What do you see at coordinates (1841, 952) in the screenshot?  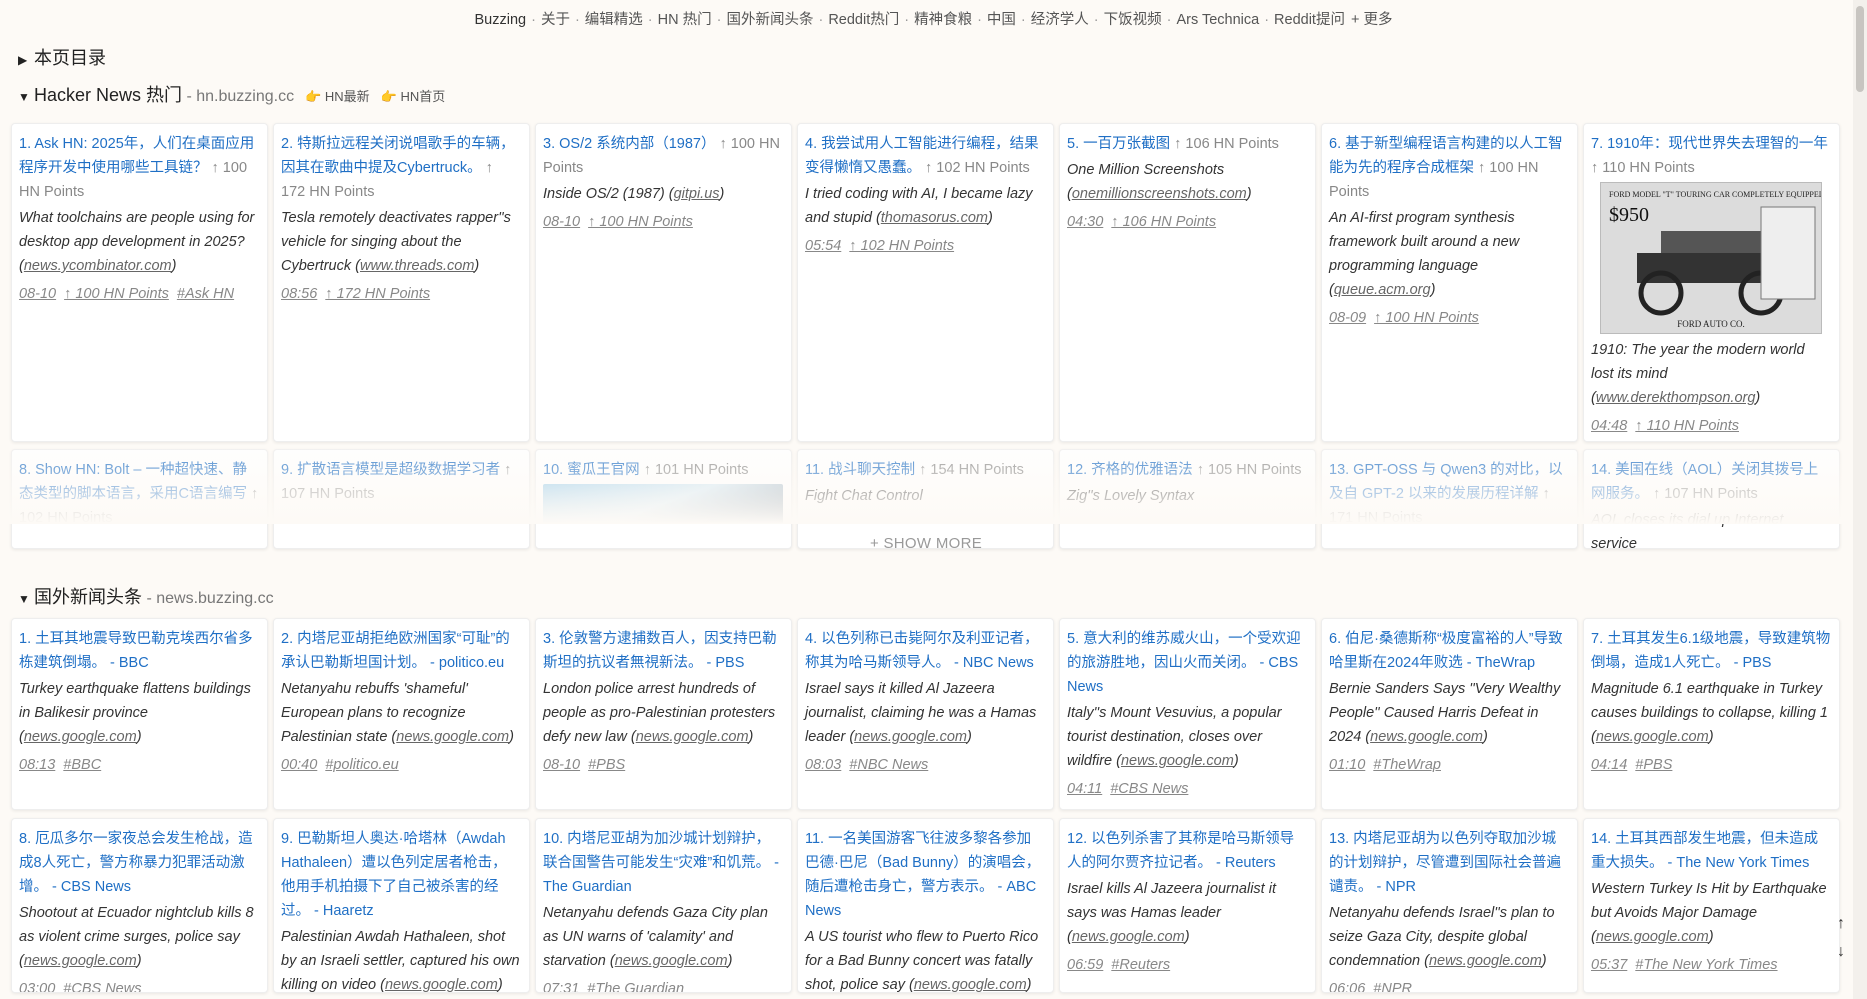 I see `scroll-bottom-icon: ↓` at bounding box center [1841, 952].